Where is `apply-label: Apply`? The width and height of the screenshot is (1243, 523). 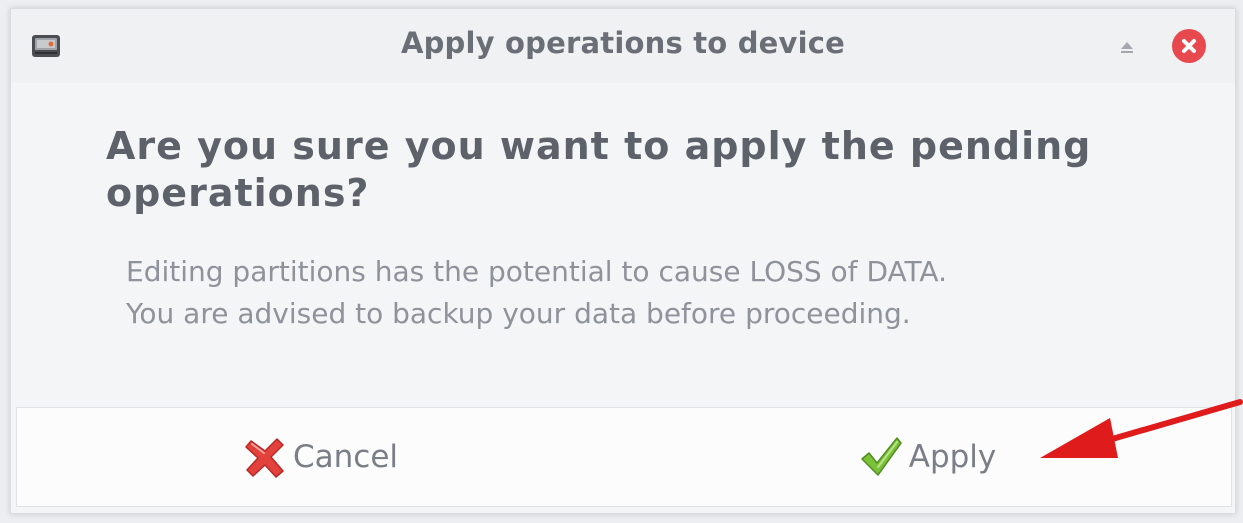 apply-label: Apply is located at coordinates (952, 457).